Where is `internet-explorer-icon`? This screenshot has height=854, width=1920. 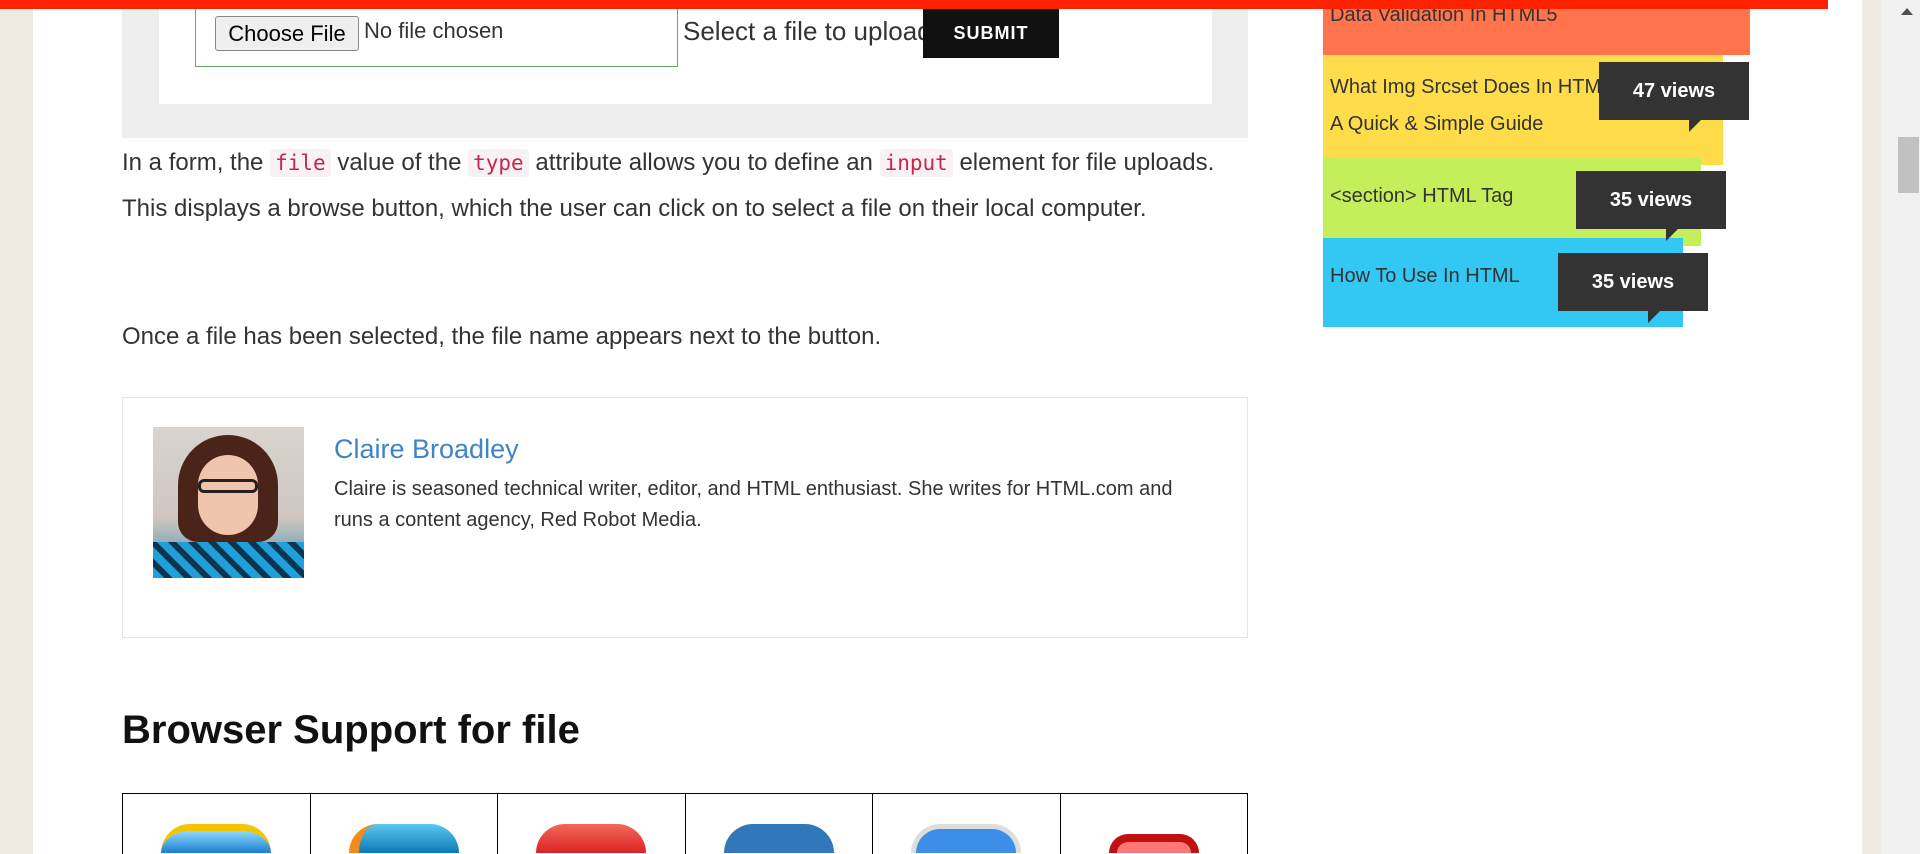 internet-explorer-icon is located at coordinates (216, 838).